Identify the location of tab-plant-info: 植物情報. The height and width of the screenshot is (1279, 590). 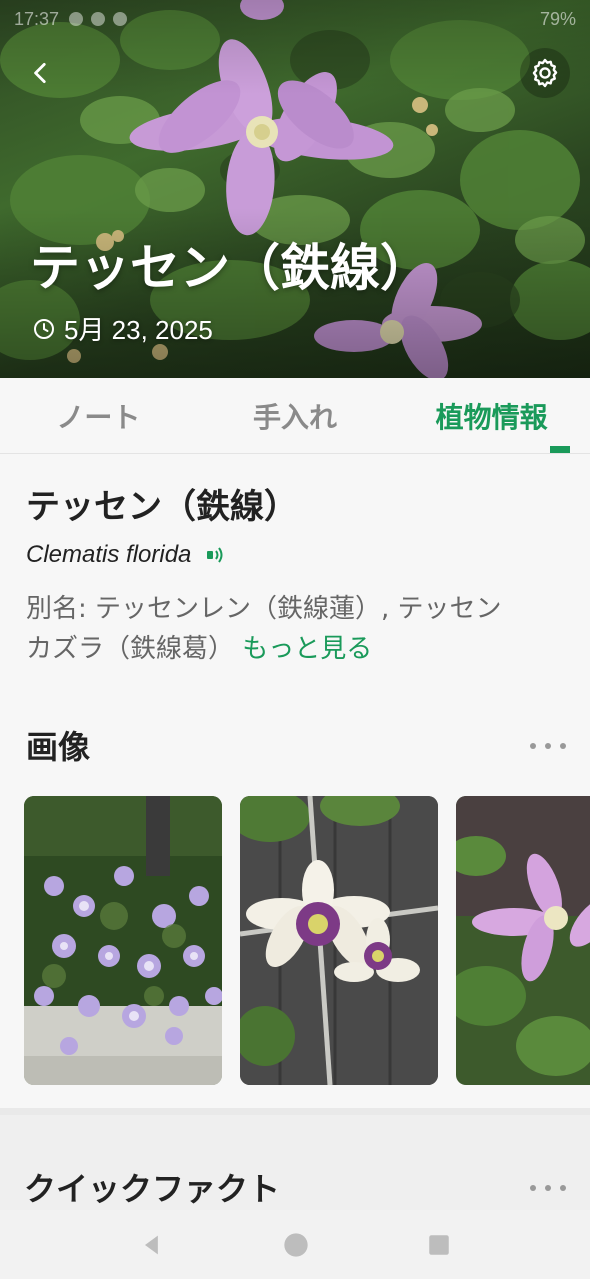
(491, 415).